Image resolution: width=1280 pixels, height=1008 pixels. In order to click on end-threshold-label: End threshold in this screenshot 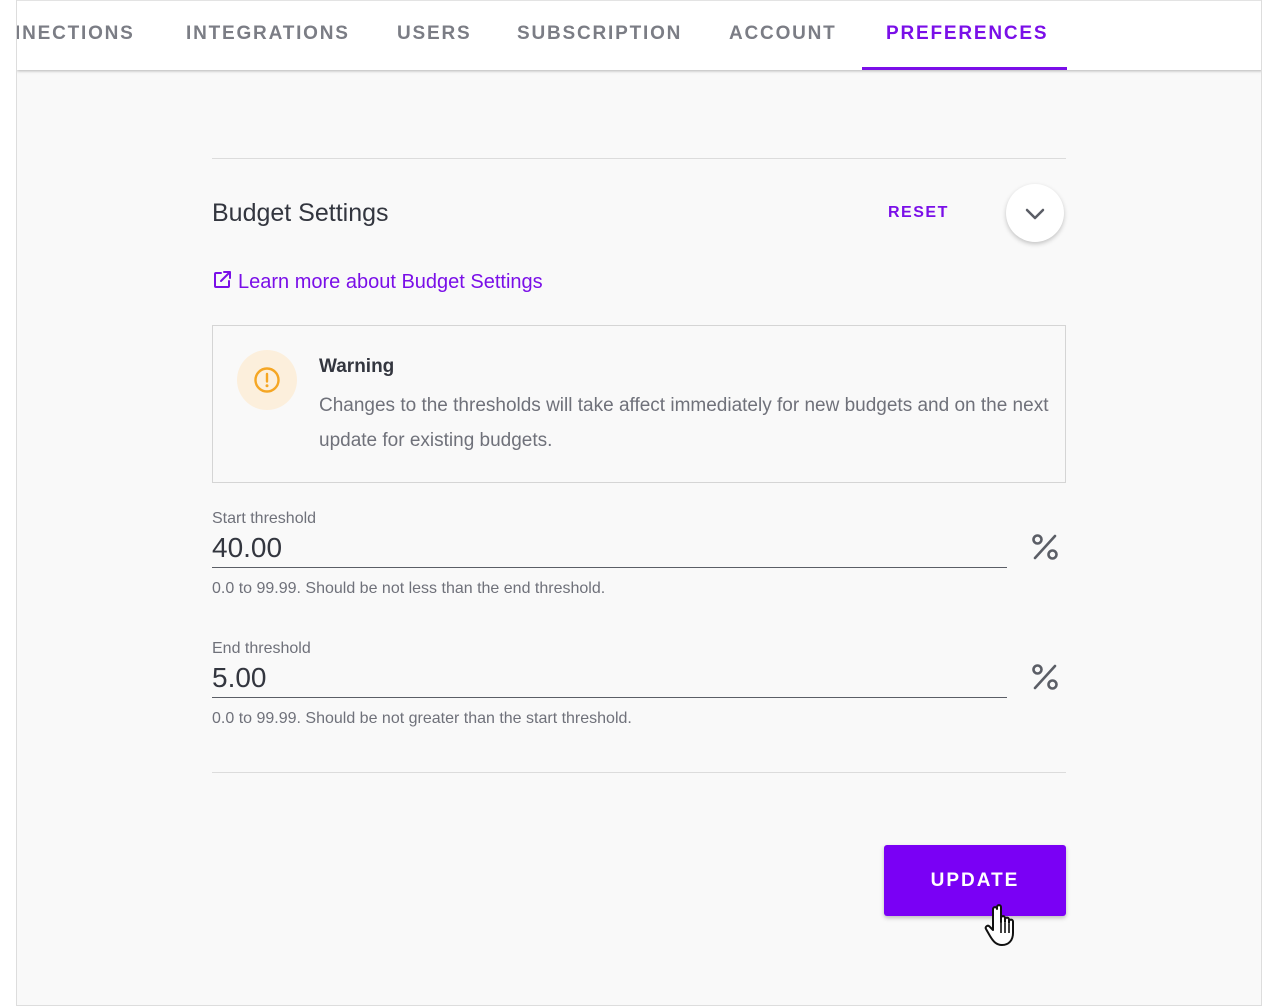, I will do `click(261, 648)`.